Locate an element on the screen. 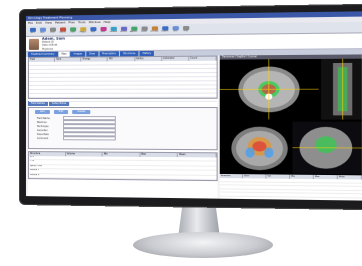 This screenshot has height=266, width=362. menu-item-file: File is located at coordinates (30, 23).